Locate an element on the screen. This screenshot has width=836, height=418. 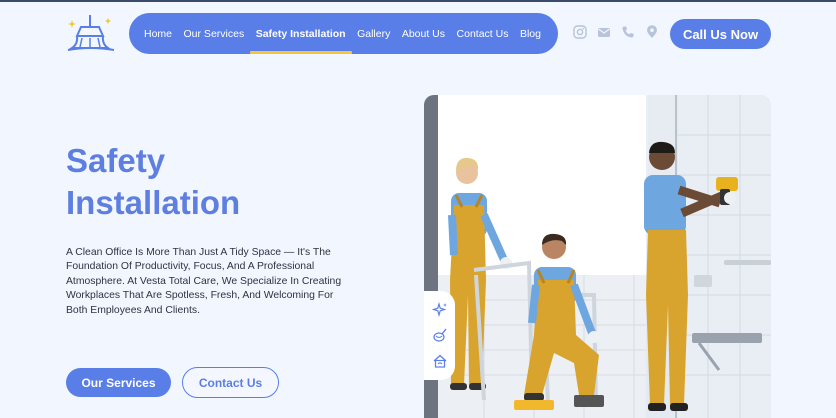
logo is located at coordinates (90, 33).